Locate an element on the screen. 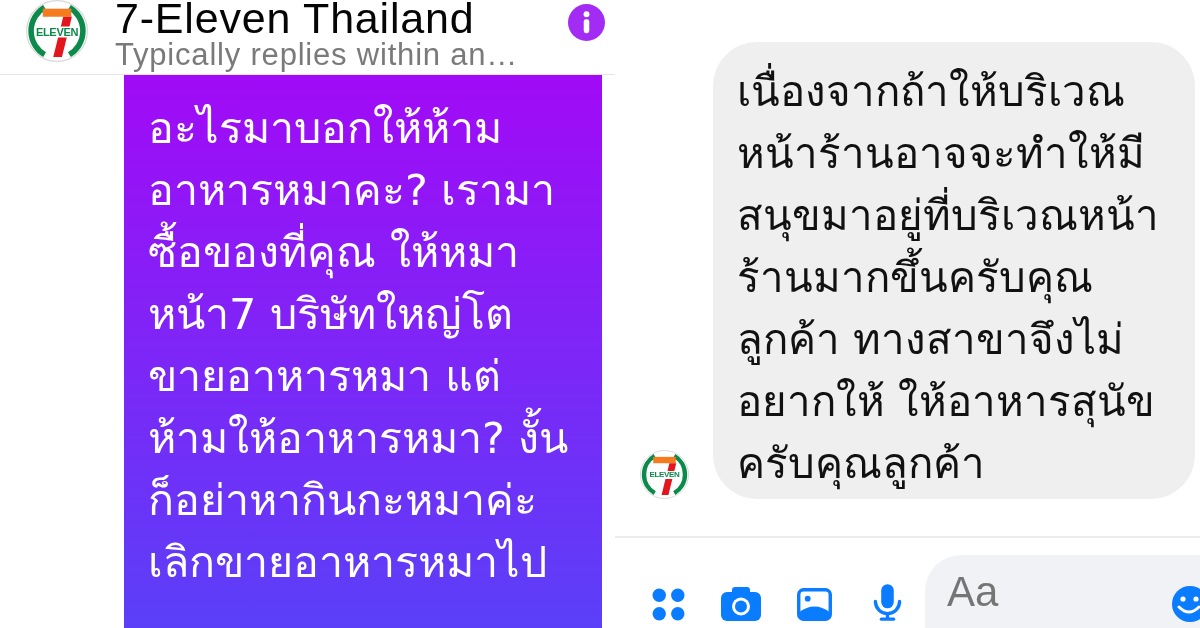 This screenshot has width=1200, height=628. logo-icon is located at coordinates (664, 474).